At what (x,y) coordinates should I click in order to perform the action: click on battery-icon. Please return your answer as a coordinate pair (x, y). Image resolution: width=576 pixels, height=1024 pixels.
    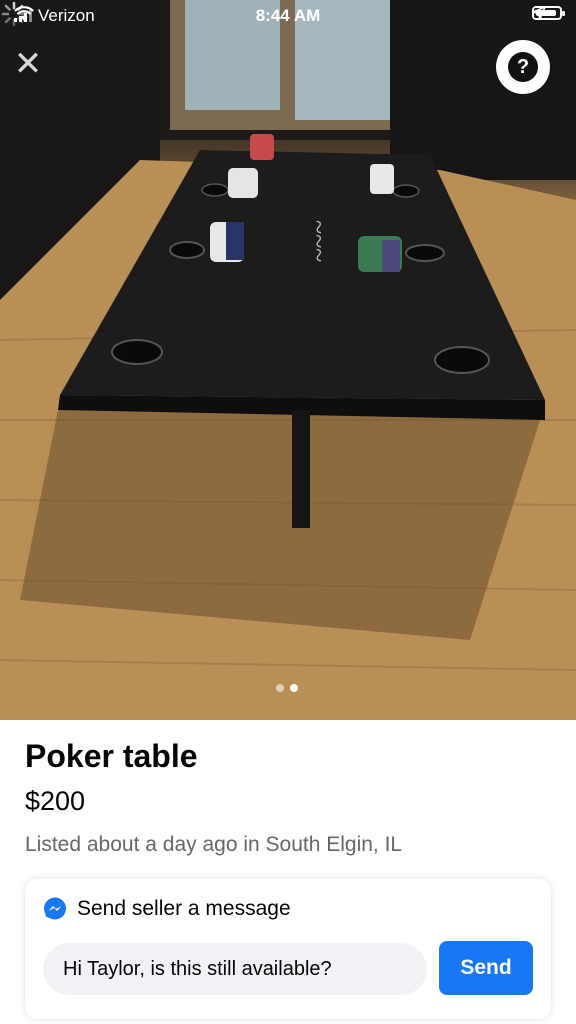
    Looking at the image, I should click on (548, 13).